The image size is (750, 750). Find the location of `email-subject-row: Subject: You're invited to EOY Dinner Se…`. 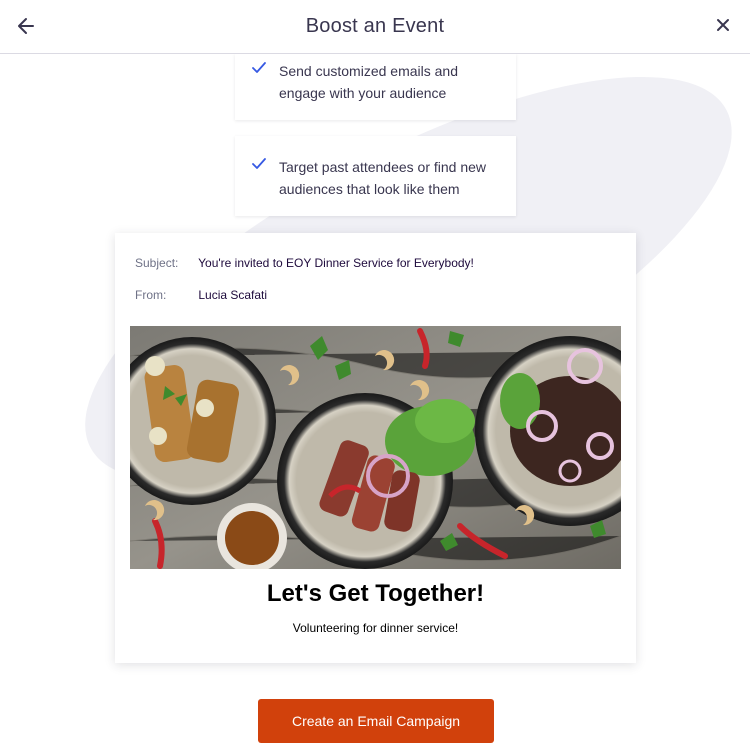

email-subject-row: Subject: You're invited to EOY Dinner Se… is located at coordinates (304, 263).